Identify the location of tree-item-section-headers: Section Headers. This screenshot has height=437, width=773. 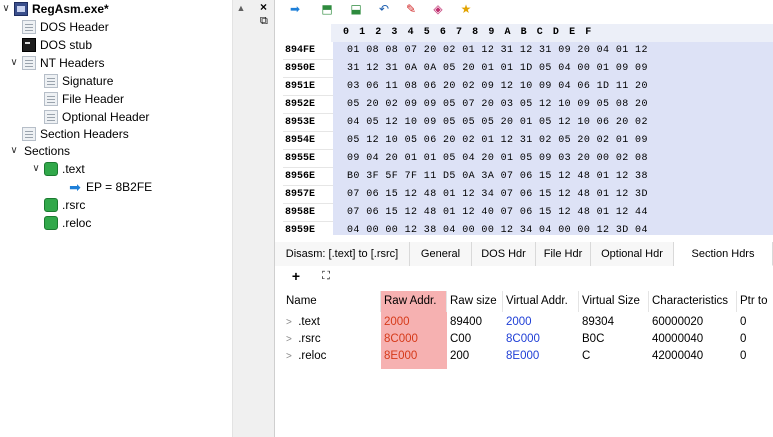
(74, 134).